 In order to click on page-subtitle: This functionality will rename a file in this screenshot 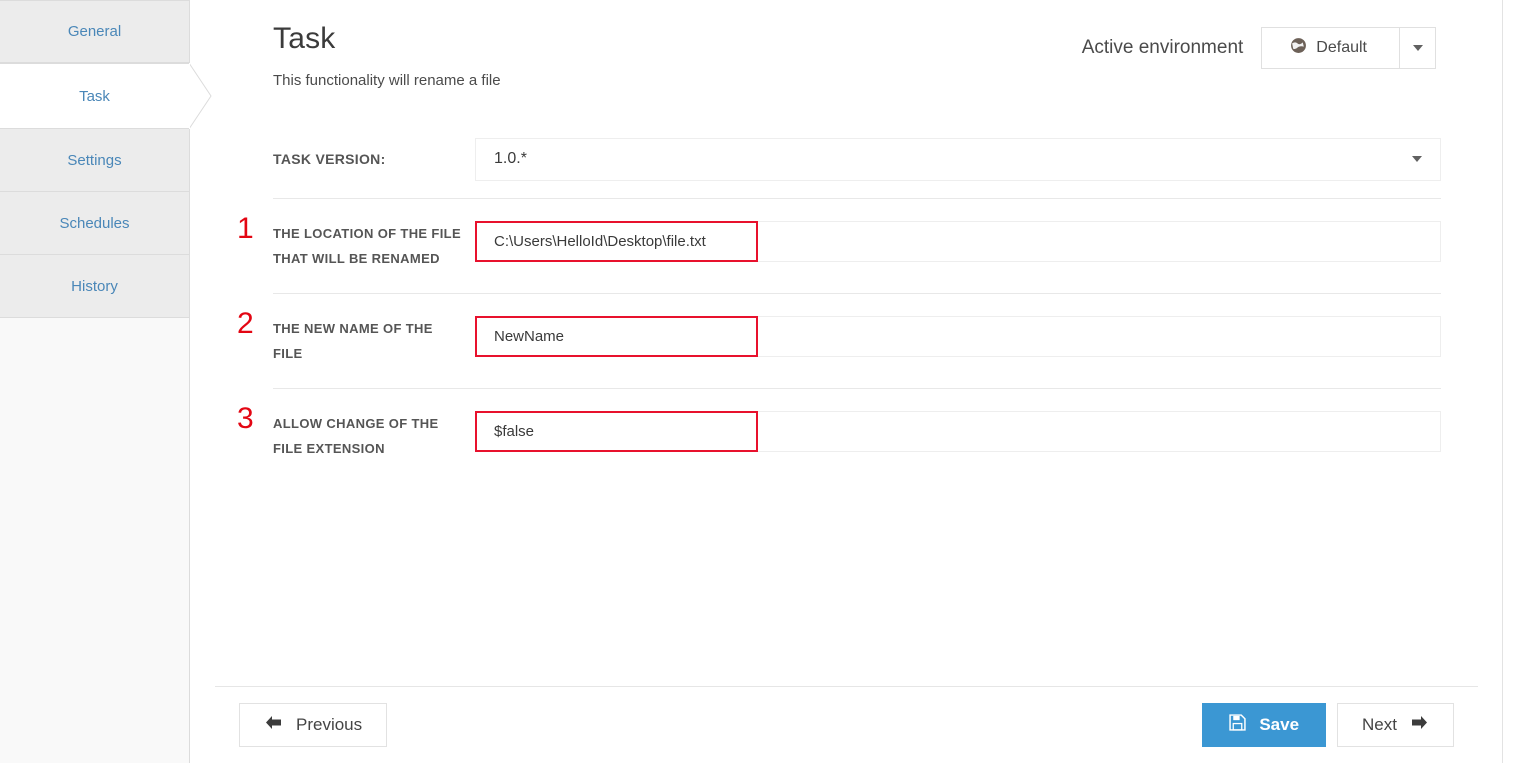, I will do `click(387, 80)`.